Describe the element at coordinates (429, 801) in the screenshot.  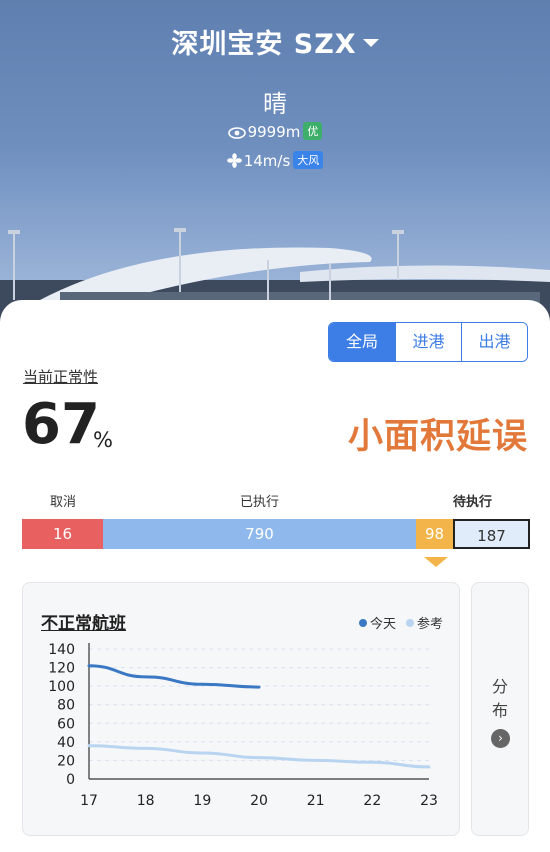
I see `x-tick-label: 23` at that location.